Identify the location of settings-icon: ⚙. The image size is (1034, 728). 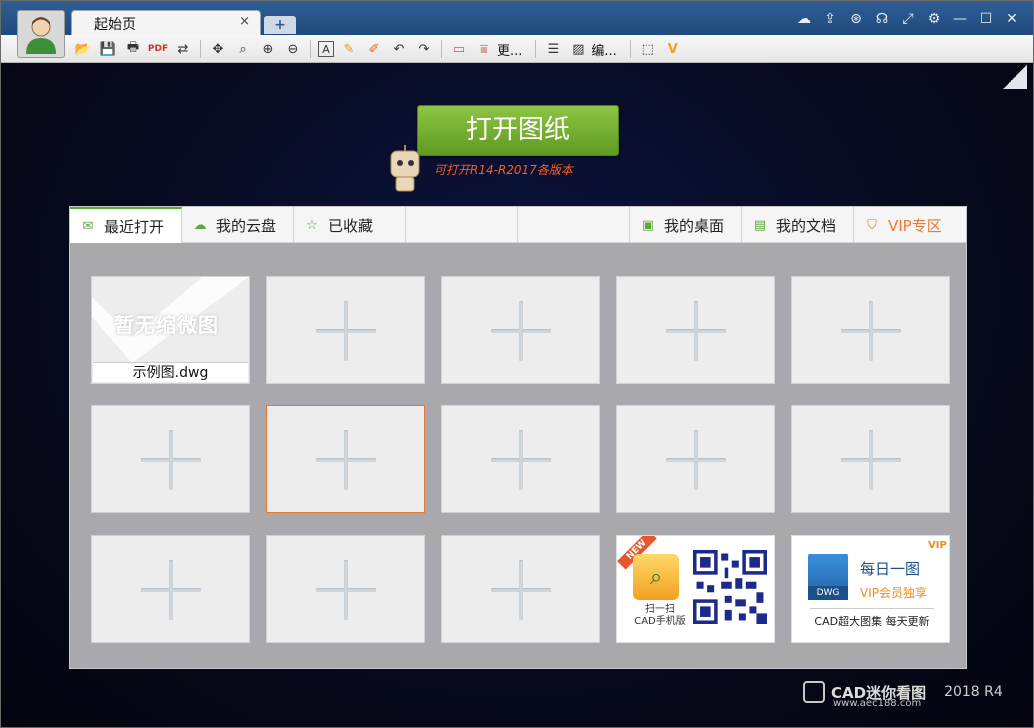
(934, 19).